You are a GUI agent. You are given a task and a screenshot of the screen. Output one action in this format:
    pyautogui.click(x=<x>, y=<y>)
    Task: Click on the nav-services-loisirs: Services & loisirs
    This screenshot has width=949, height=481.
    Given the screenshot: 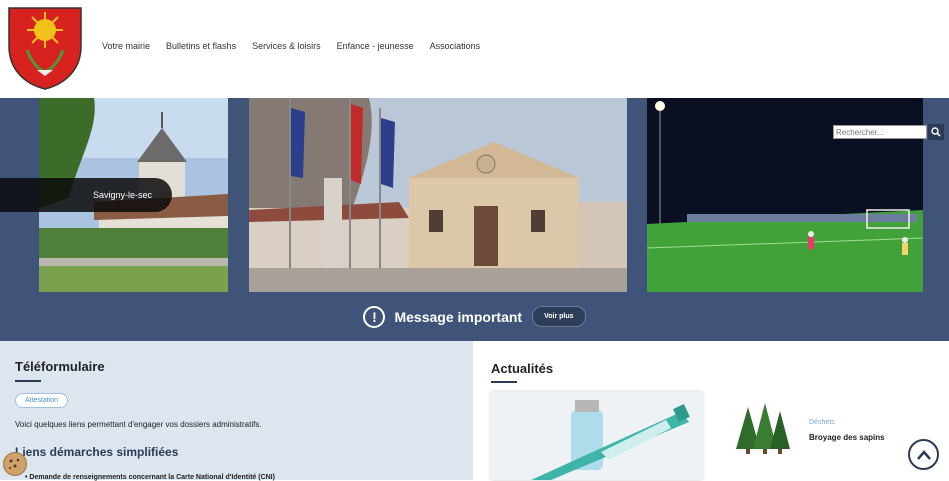 What is the action you would take?
    pyautogui.click(x=286, y=46)
    